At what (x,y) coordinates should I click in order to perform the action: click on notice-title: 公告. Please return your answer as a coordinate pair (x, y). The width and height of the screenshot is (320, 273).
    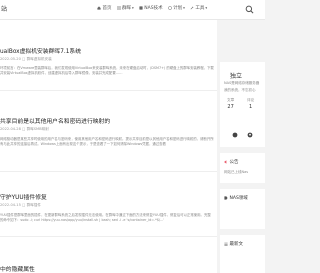
    Looking at the image, I should click on (231, 162).